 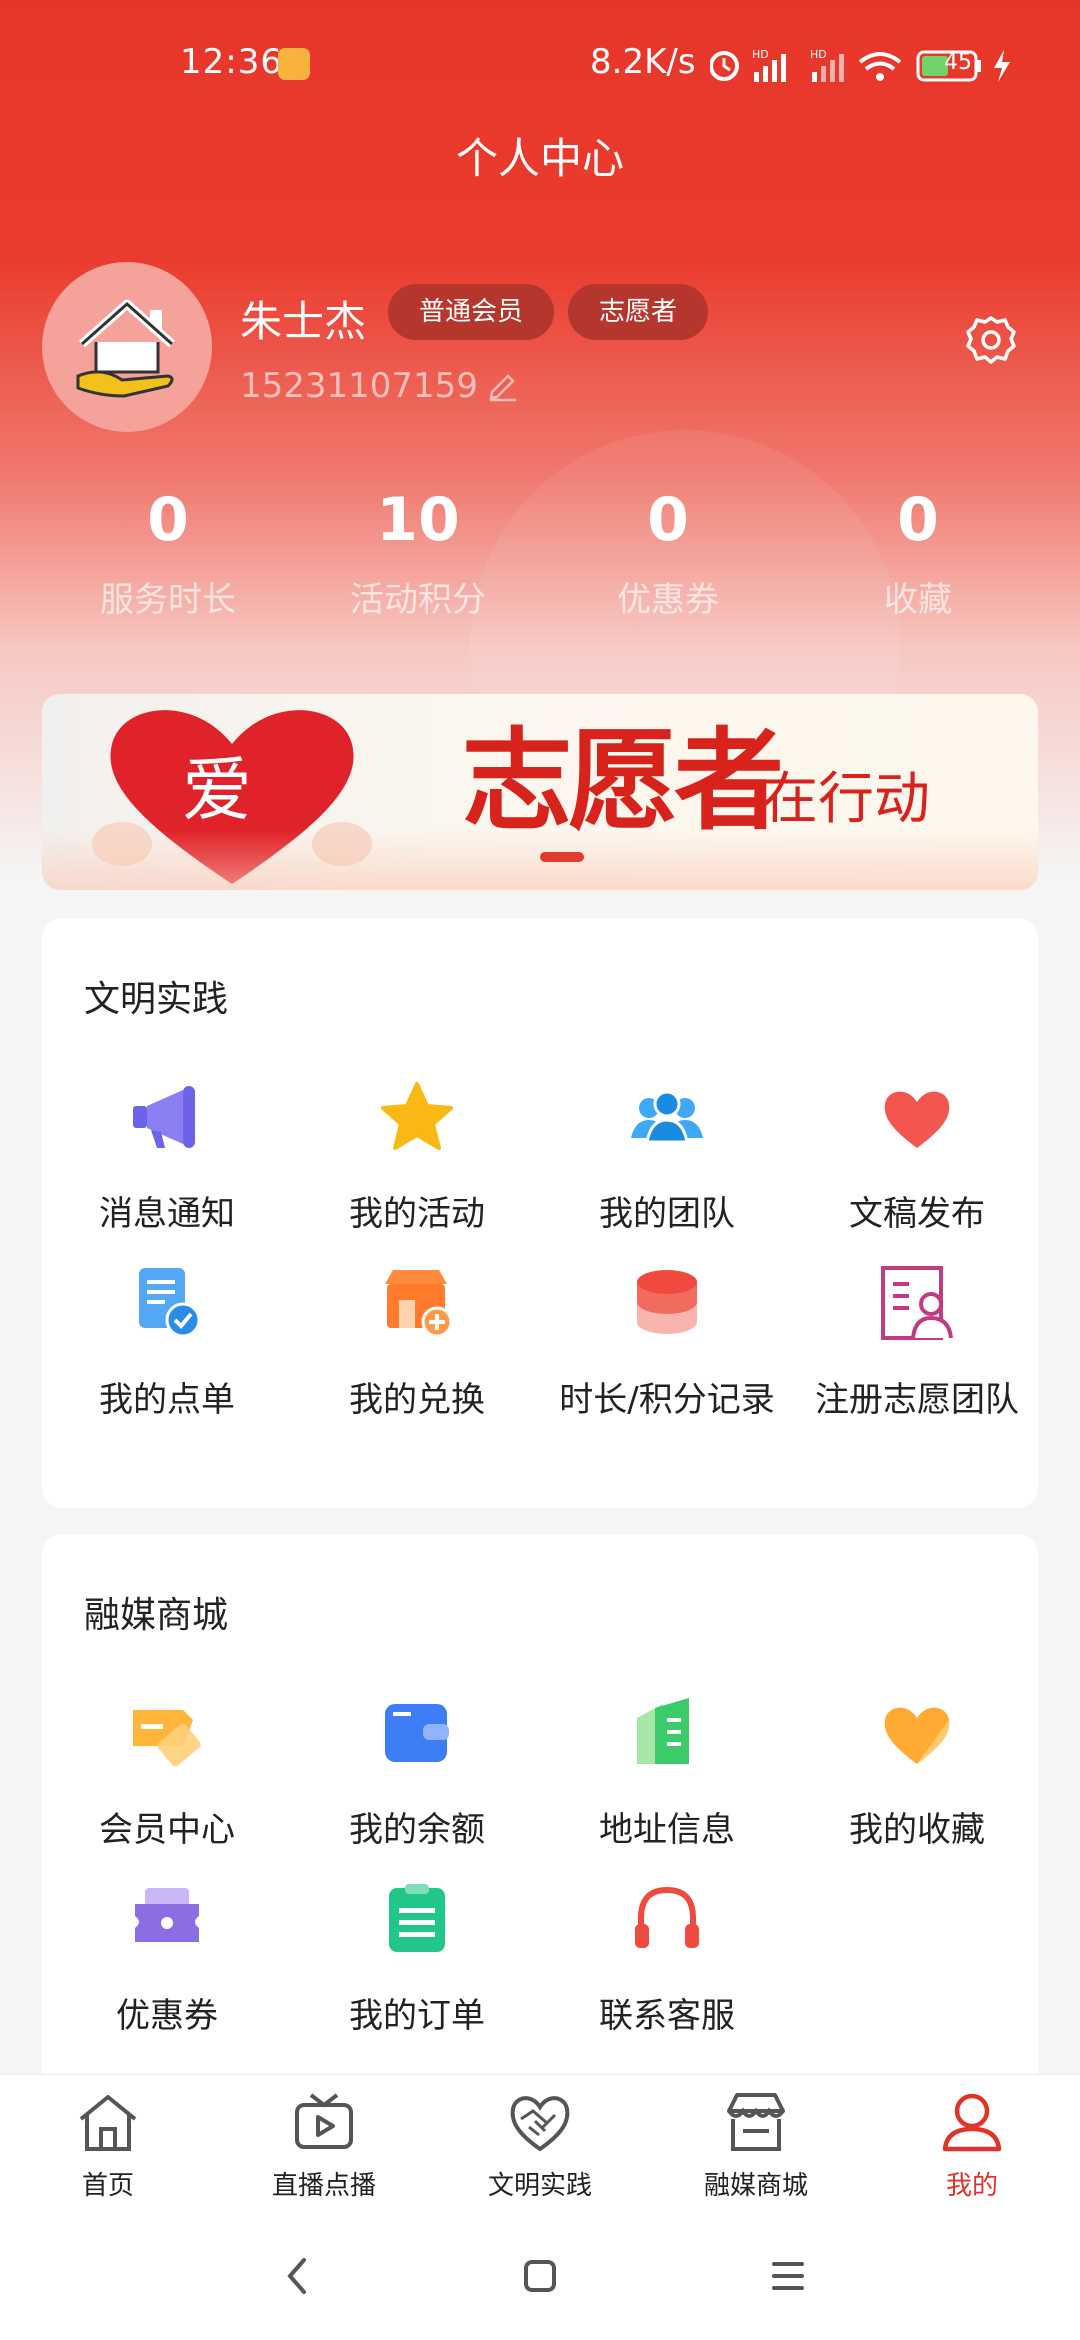 What do you see at coordinates (417, 1772) in the screenshot?
I see `grid-item-my-balance: 我的余额` at bounding box center [417, 1772].